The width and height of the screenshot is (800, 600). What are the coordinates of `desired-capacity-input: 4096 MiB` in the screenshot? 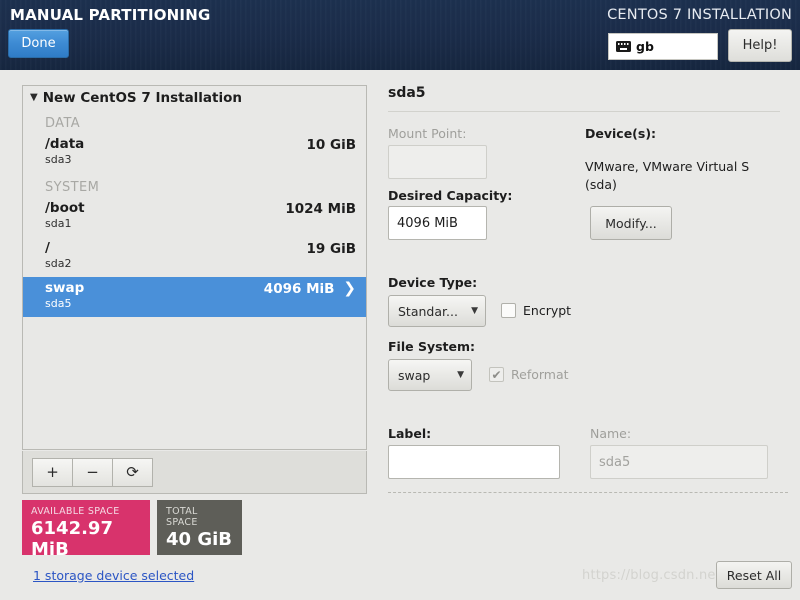 It's located at (437, 223).